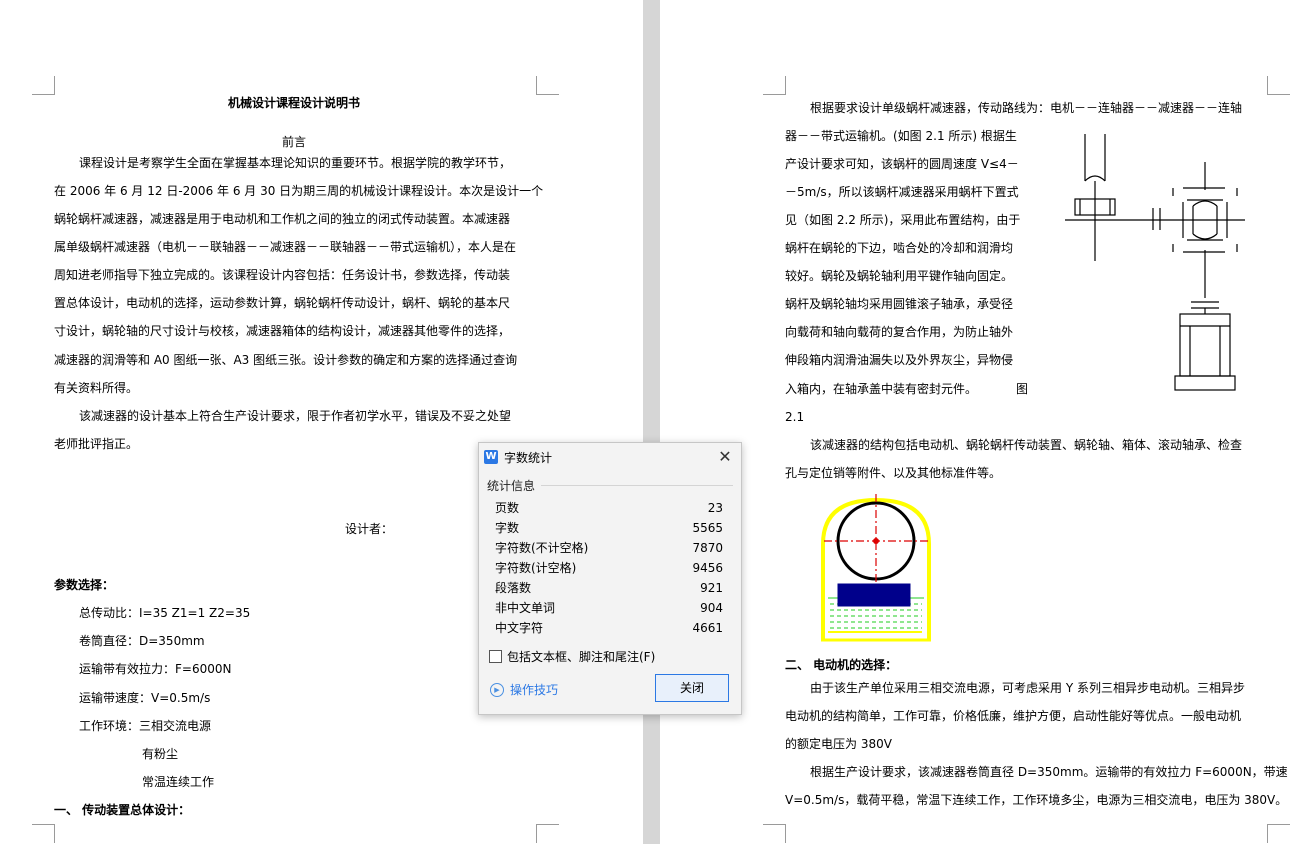 The image size is (1309, 844). I want to click on page-gap, so click(651, 422).